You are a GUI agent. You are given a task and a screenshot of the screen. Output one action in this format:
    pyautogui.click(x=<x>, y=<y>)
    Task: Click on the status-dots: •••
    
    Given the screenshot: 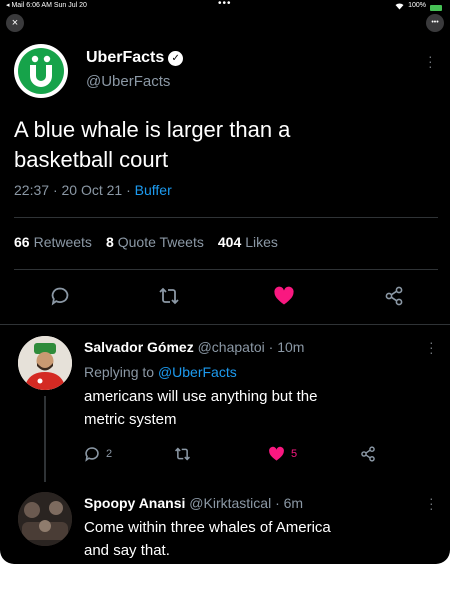 What is the action you would take?
    pyautogui.click(x=225, y=4)
    